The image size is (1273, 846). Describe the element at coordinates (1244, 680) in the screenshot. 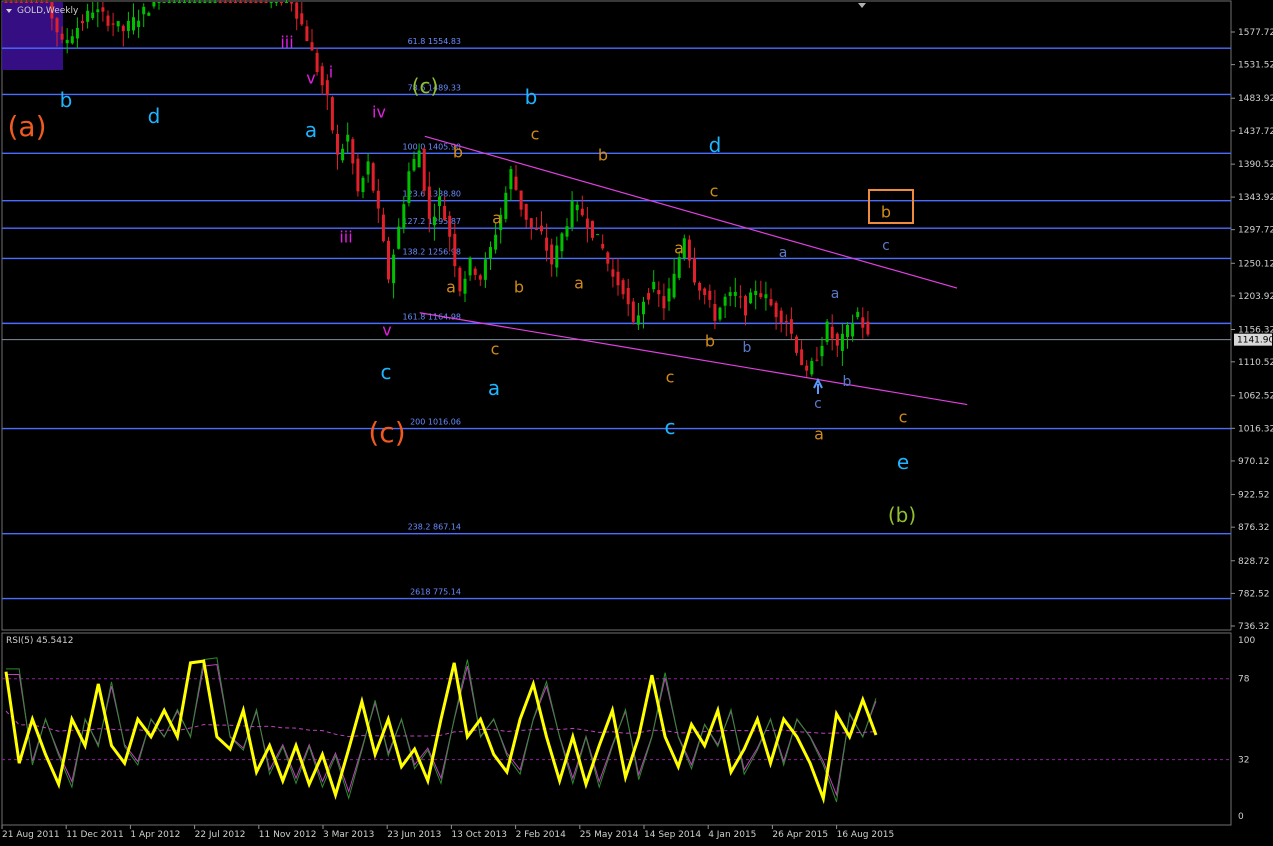

I see `rsi-tick-label: 78` at that location.